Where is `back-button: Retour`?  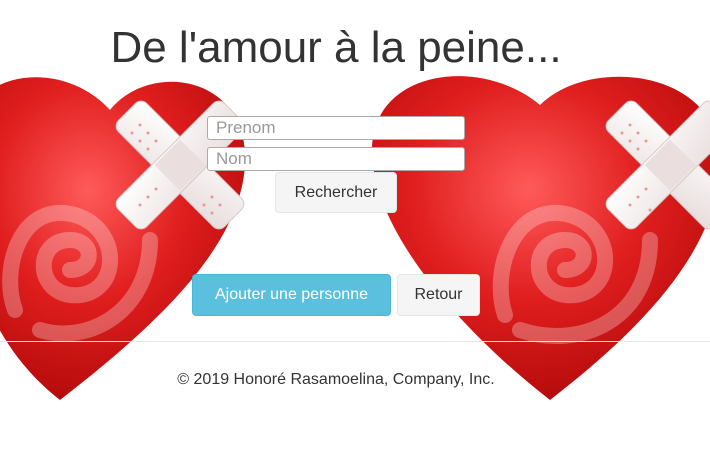
back-button: Retour is located at coordinates (438, 295).